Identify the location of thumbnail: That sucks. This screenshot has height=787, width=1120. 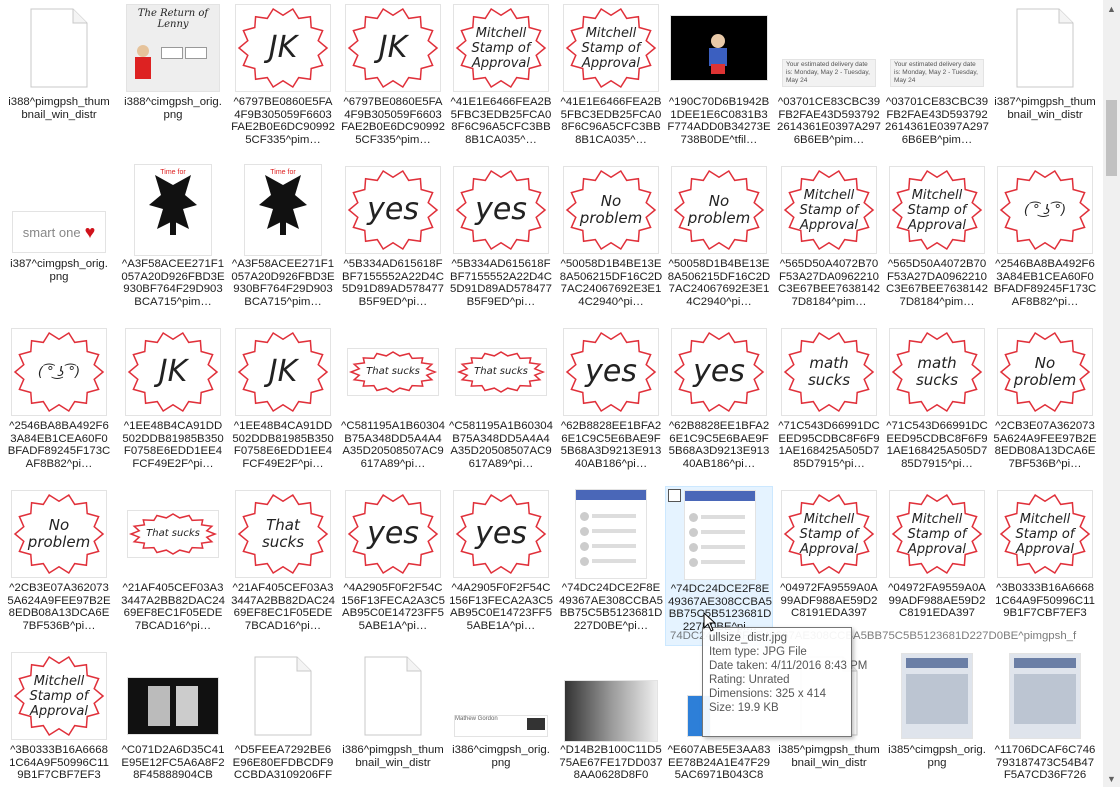
(283, 534).